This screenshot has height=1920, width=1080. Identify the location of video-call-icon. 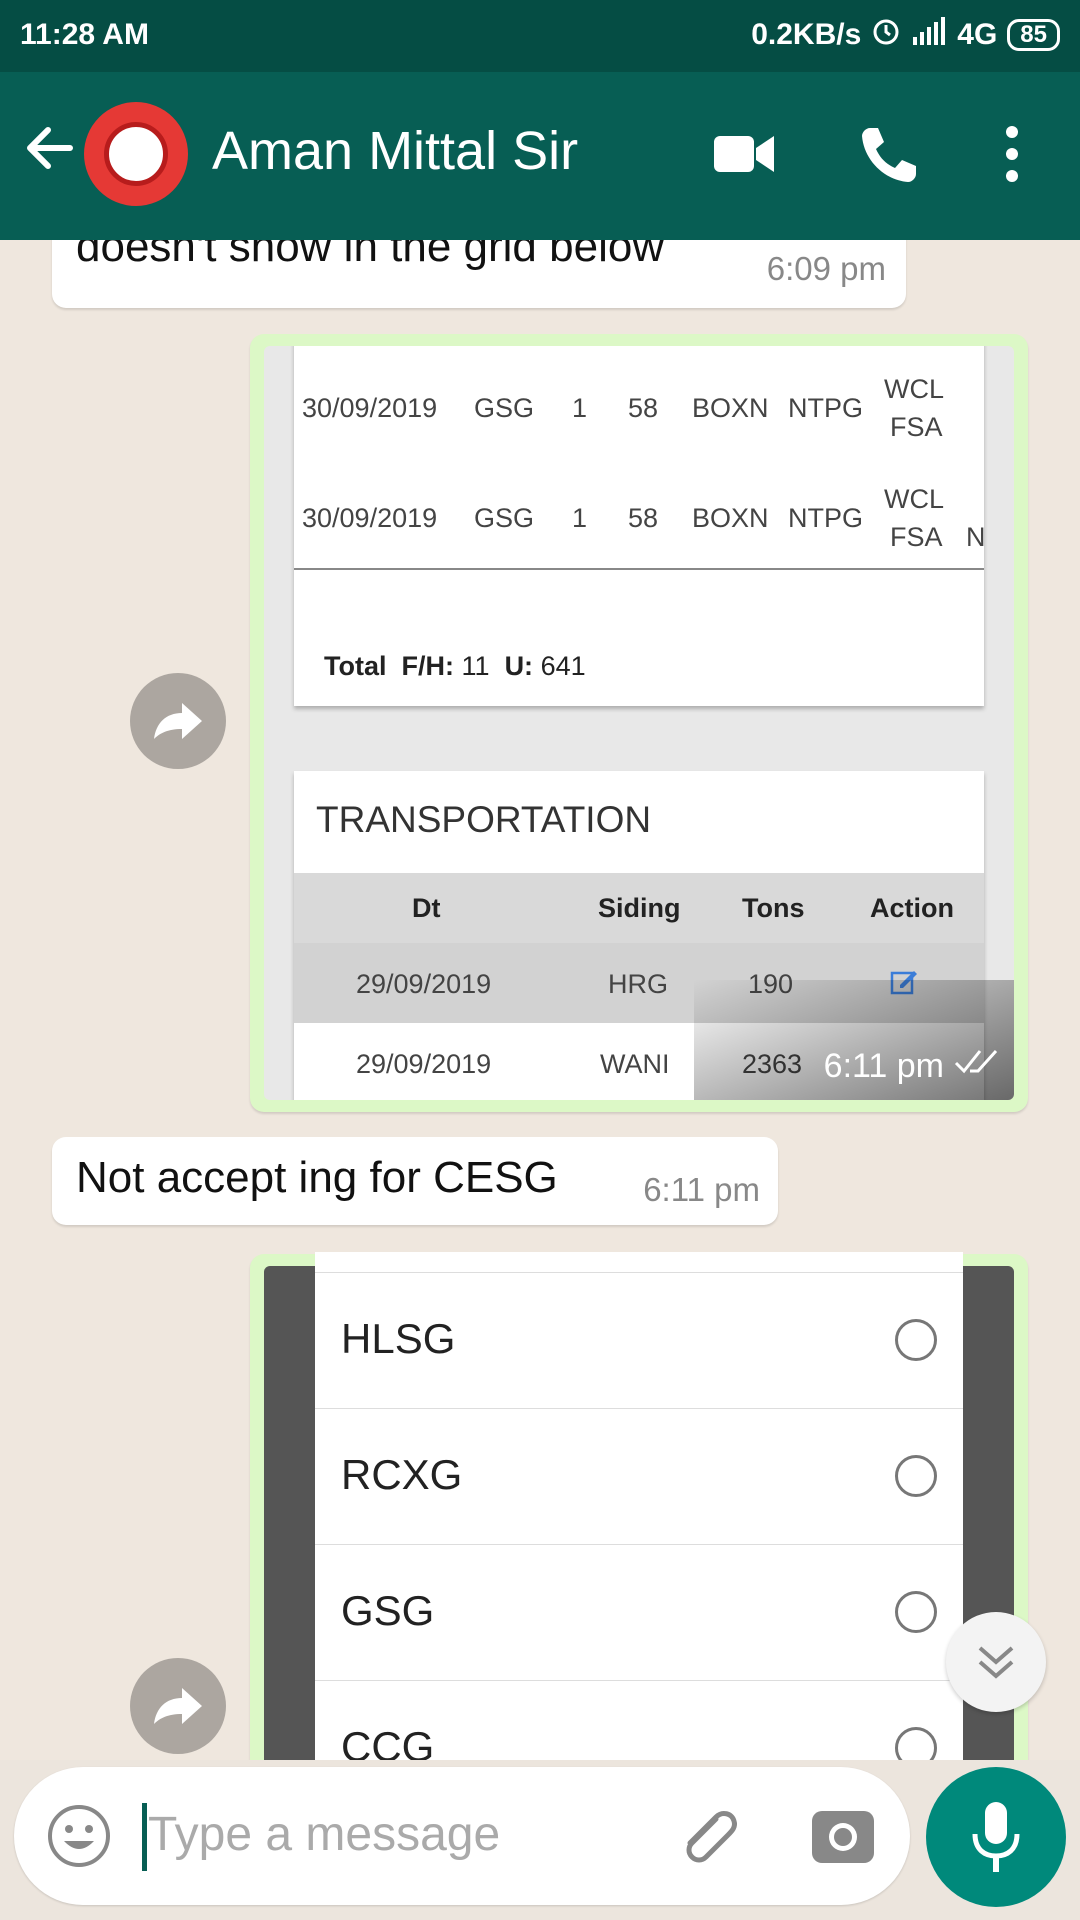
(744, 156).